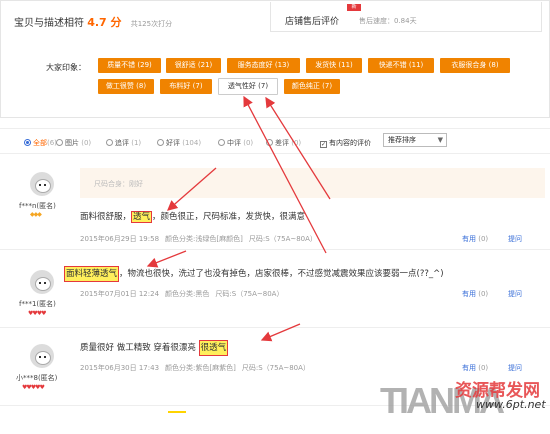 This screenshot has height=434, width=550. I want to click on scroll-indicator, so click(177, 412).